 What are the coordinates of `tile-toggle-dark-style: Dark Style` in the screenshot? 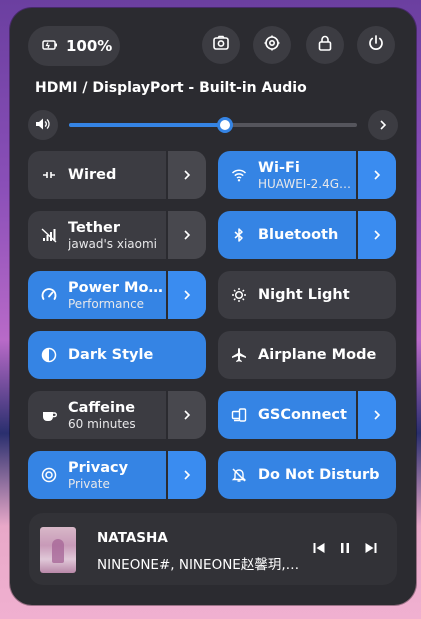 It's located at (117, 355).